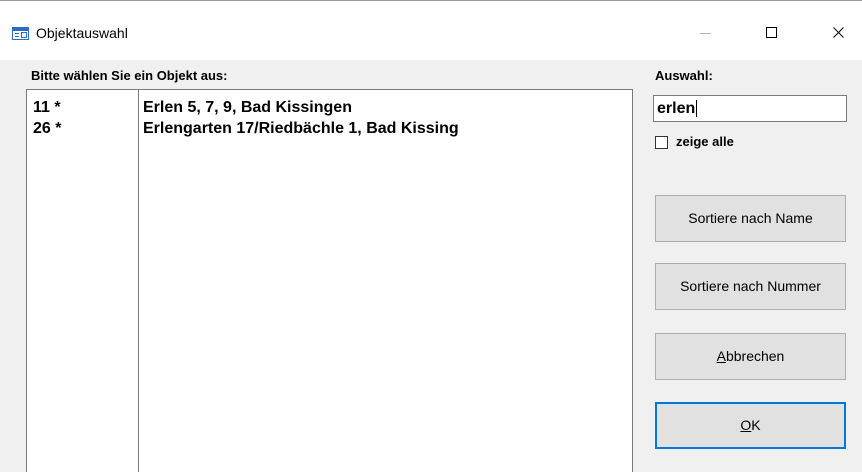 The height and width of the screenshot is (472, 862). I want to click on maximize-button, so click(772, 33).